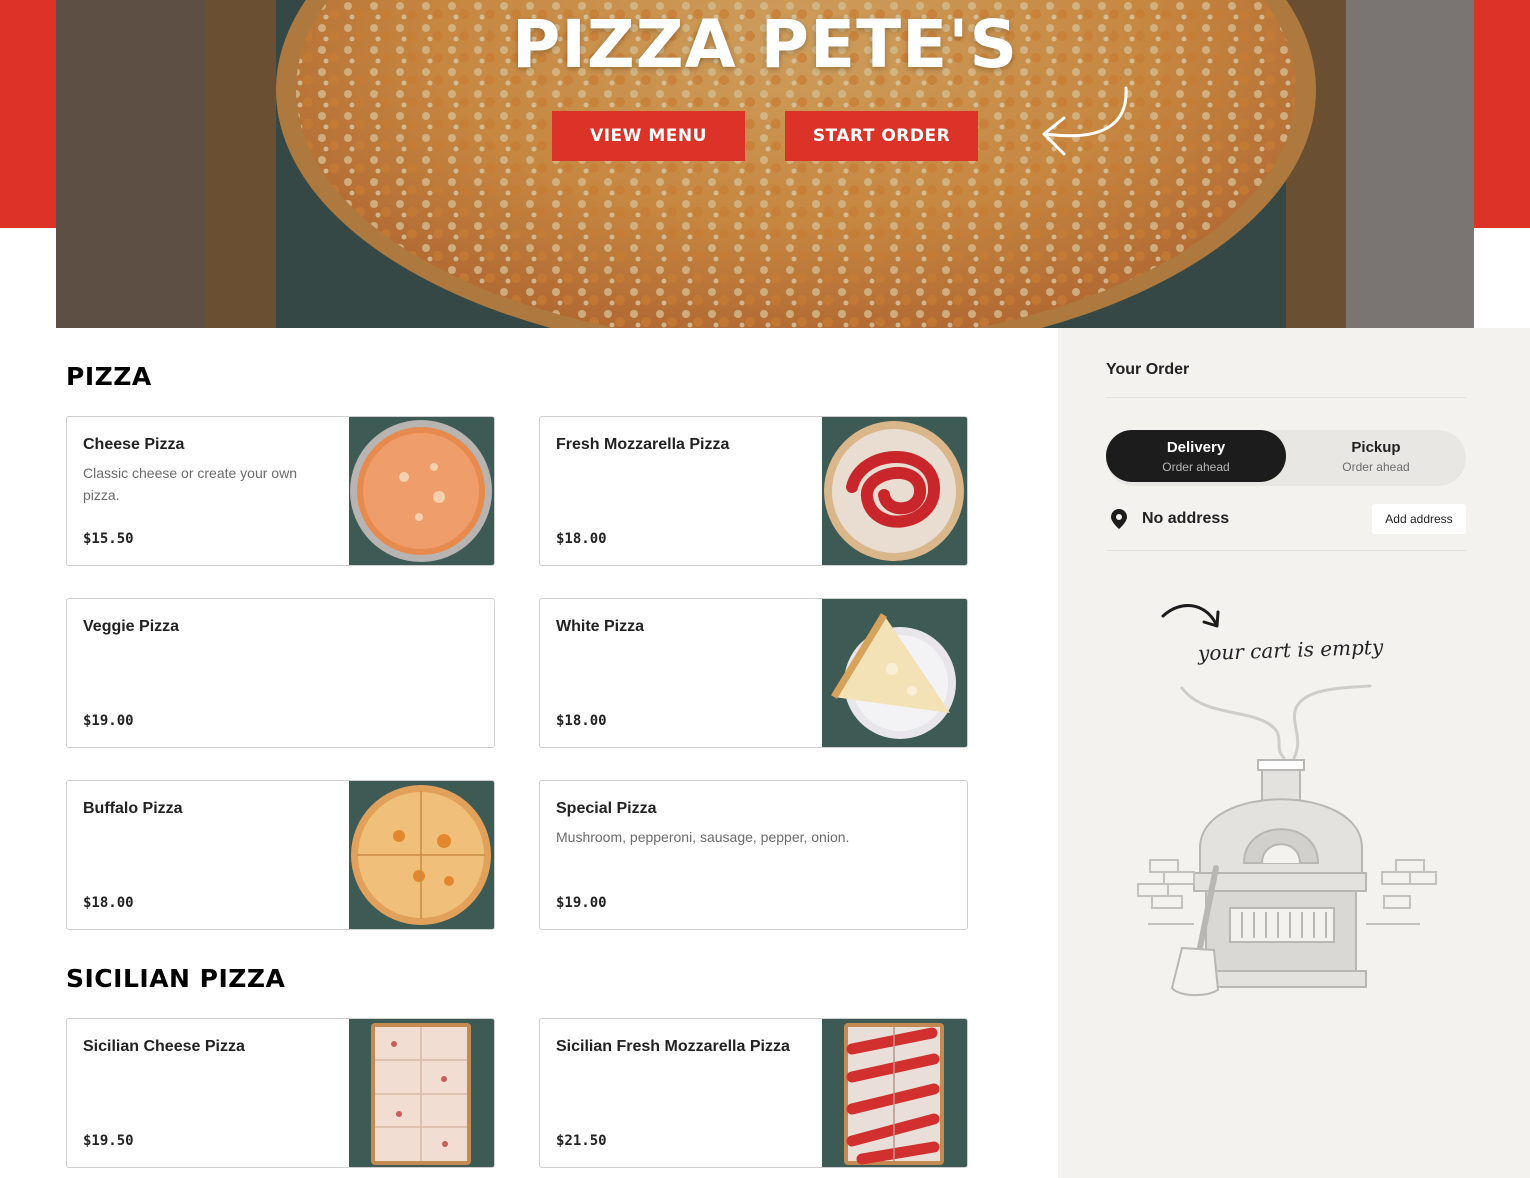 The width and height of the screenshot is (1530, 1178). Describe the element at coordinates (131, 626) in the screenshot. I see `menu-item-name: Veggie Pizza` at that location.